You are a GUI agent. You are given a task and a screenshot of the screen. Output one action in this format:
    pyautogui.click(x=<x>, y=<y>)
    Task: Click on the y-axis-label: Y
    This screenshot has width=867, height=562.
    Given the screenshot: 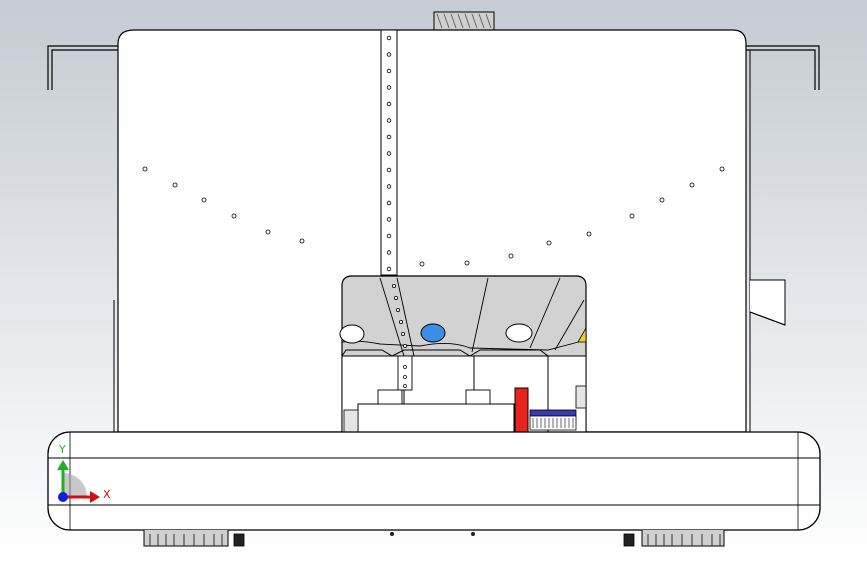 What is the action you would take?
    pyautogui.click(x=62, y=449)
    